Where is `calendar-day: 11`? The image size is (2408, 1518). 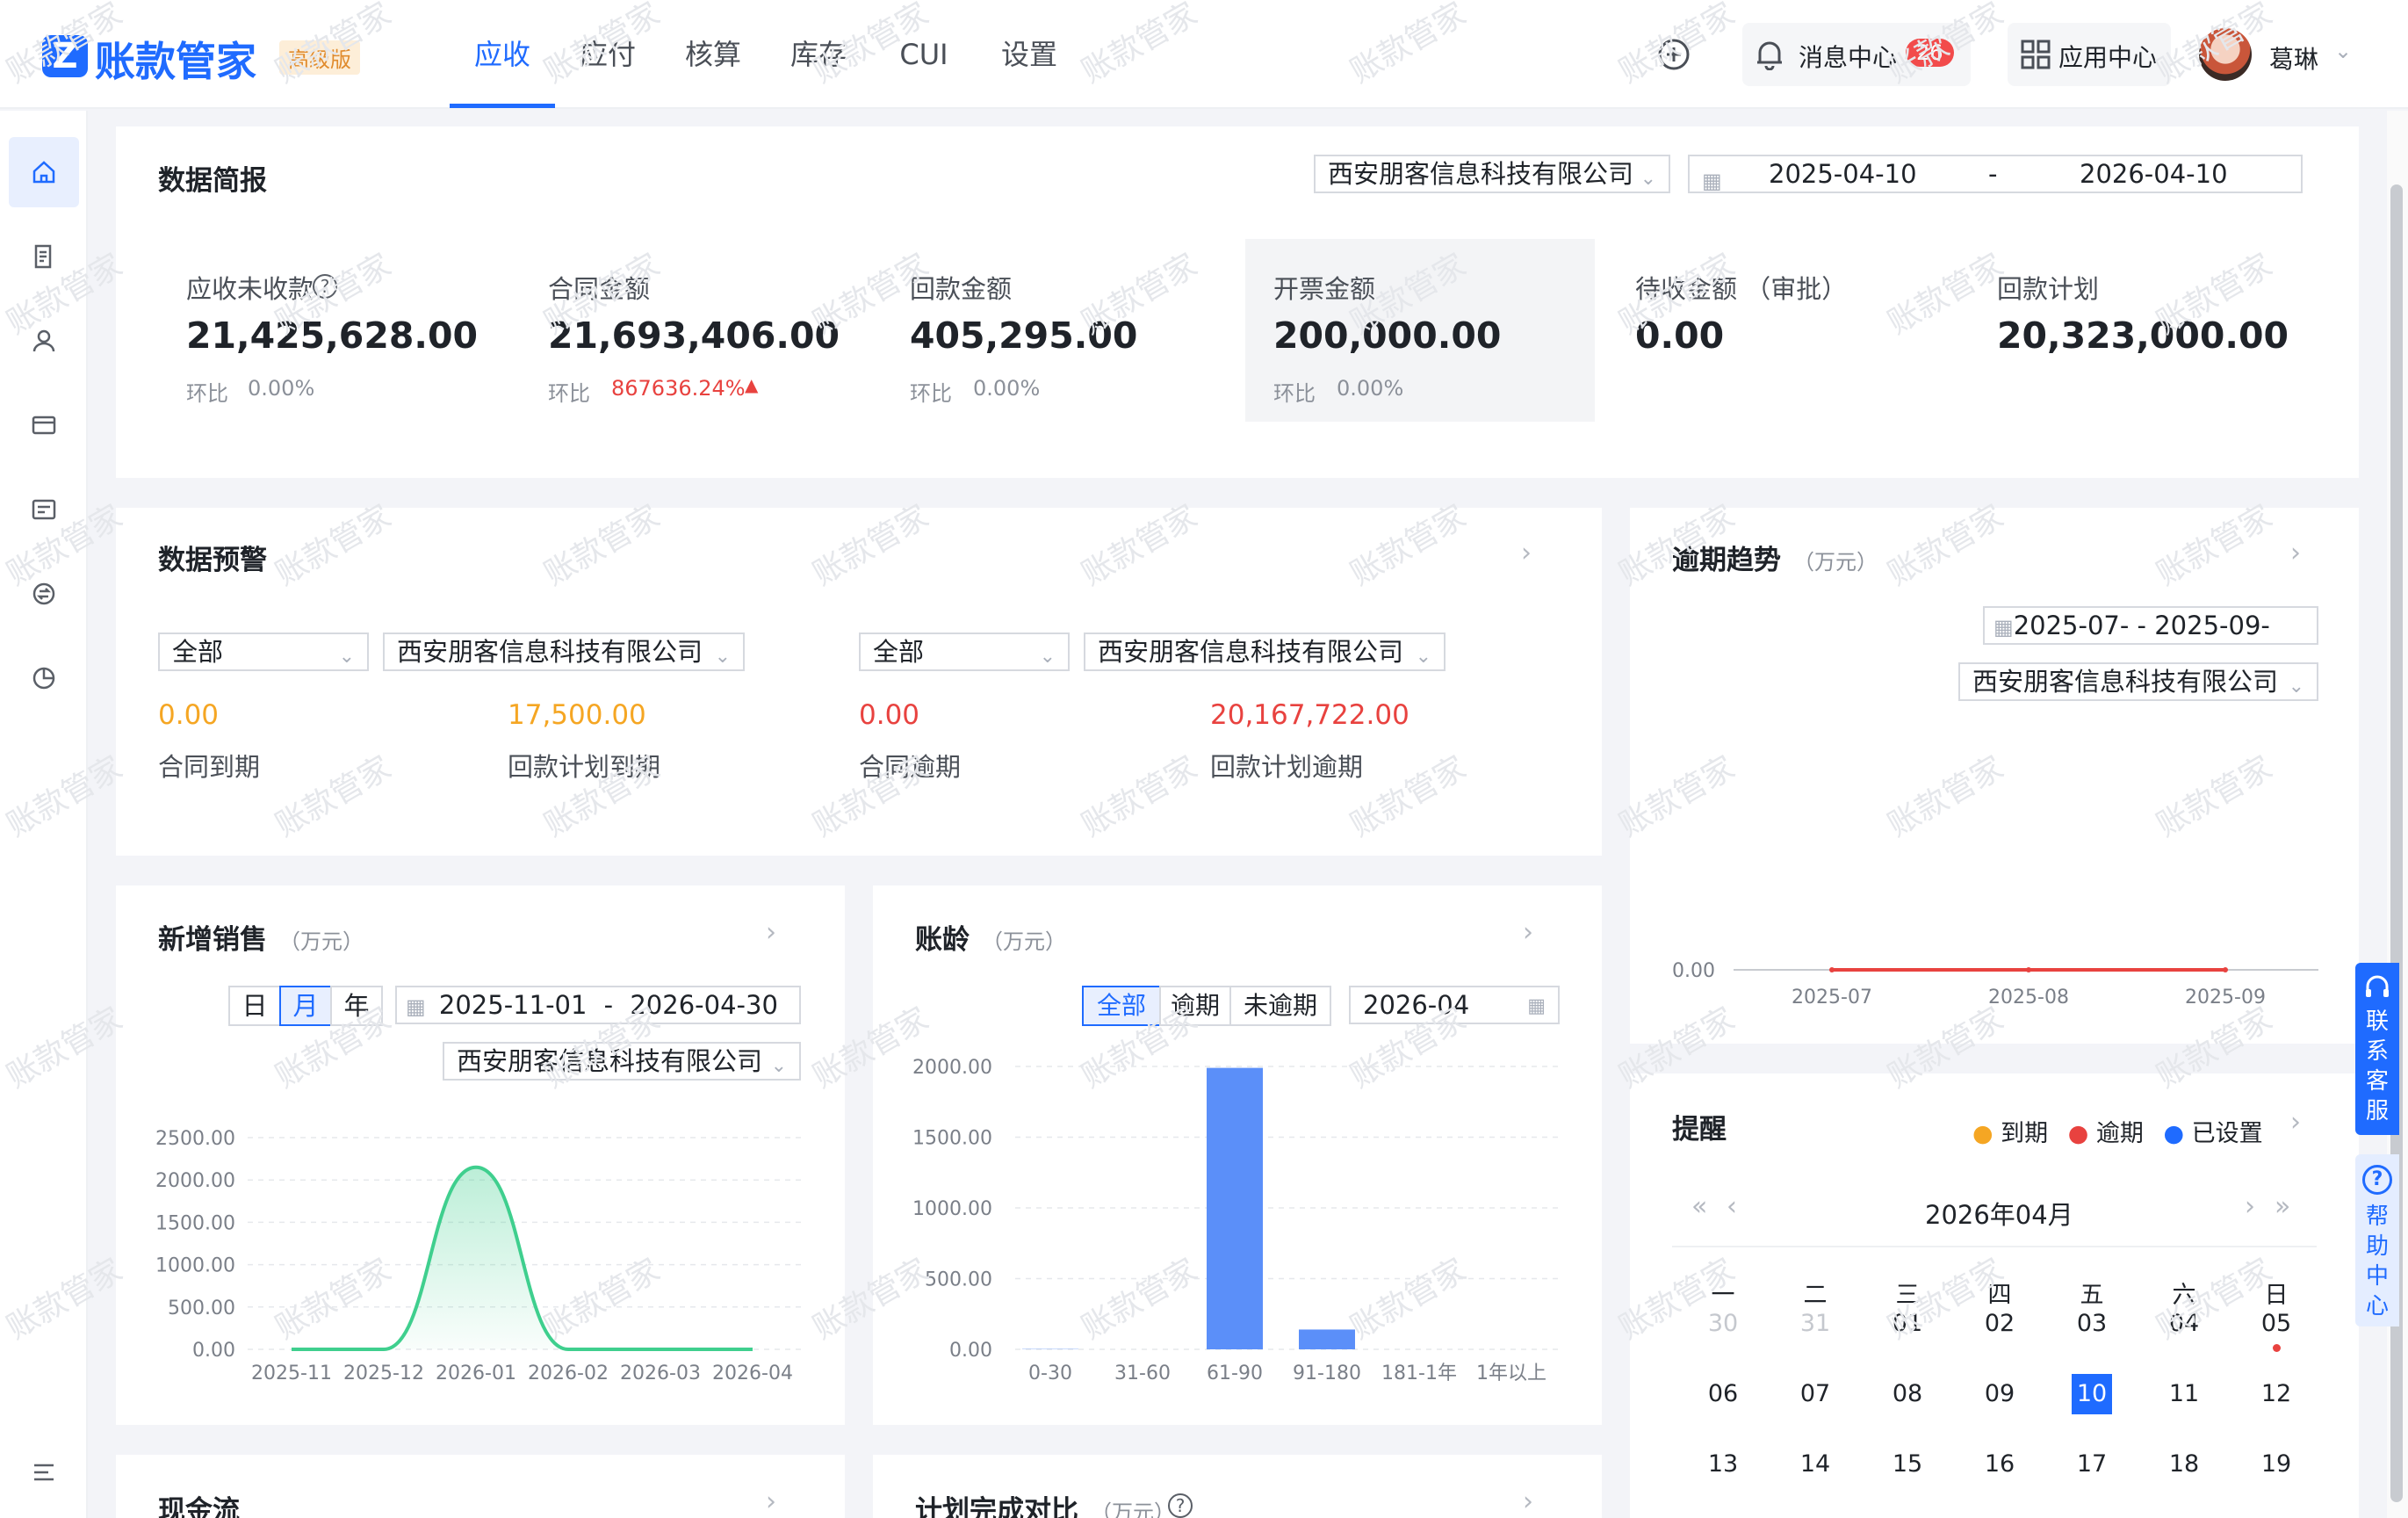
calendar-day: 11 is located at coordinates (2184, 1394).